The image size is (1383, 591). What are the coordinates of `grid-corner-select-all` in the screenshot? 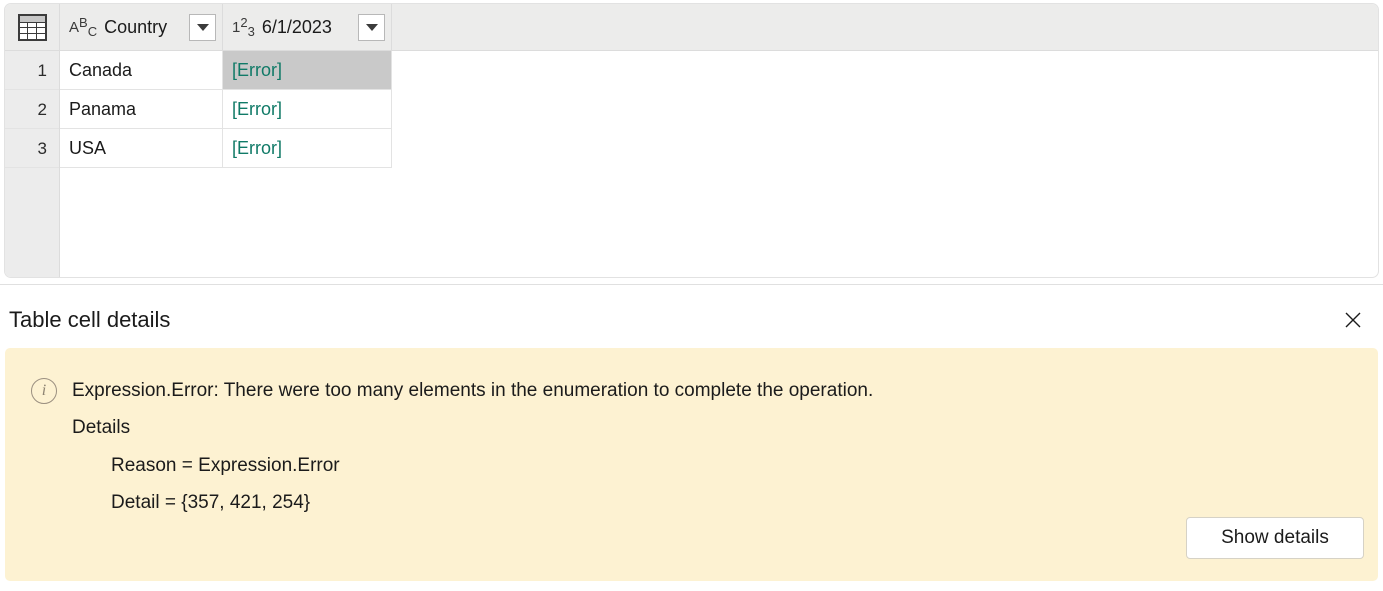 It's located at (32, 27).